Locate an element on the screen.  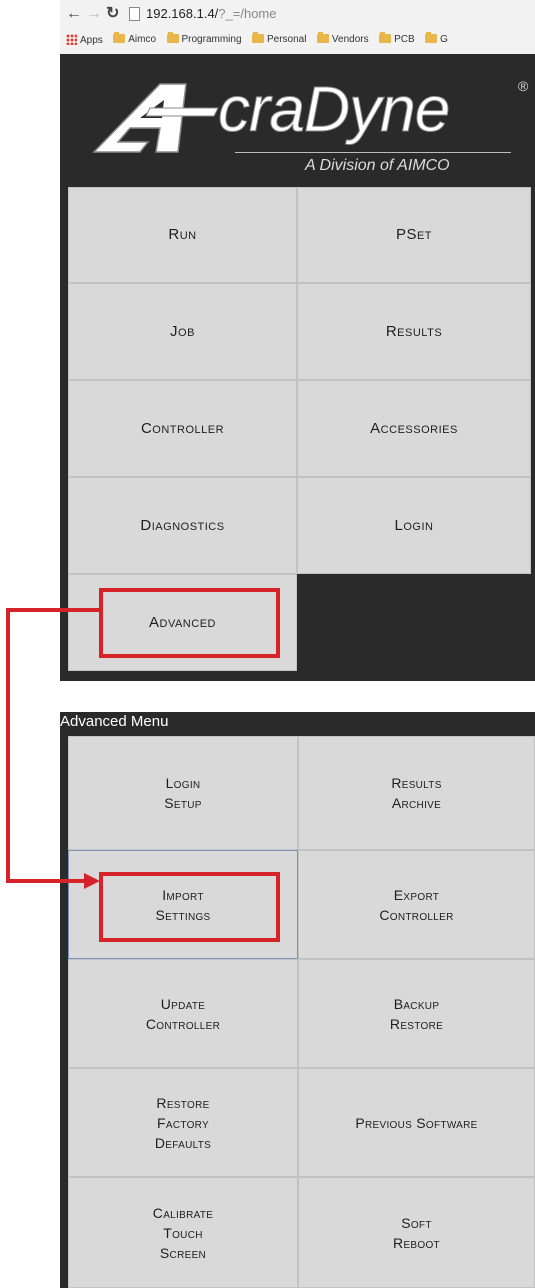
url-host: 192.168.1.4/ is located at coordinates (182, 13).